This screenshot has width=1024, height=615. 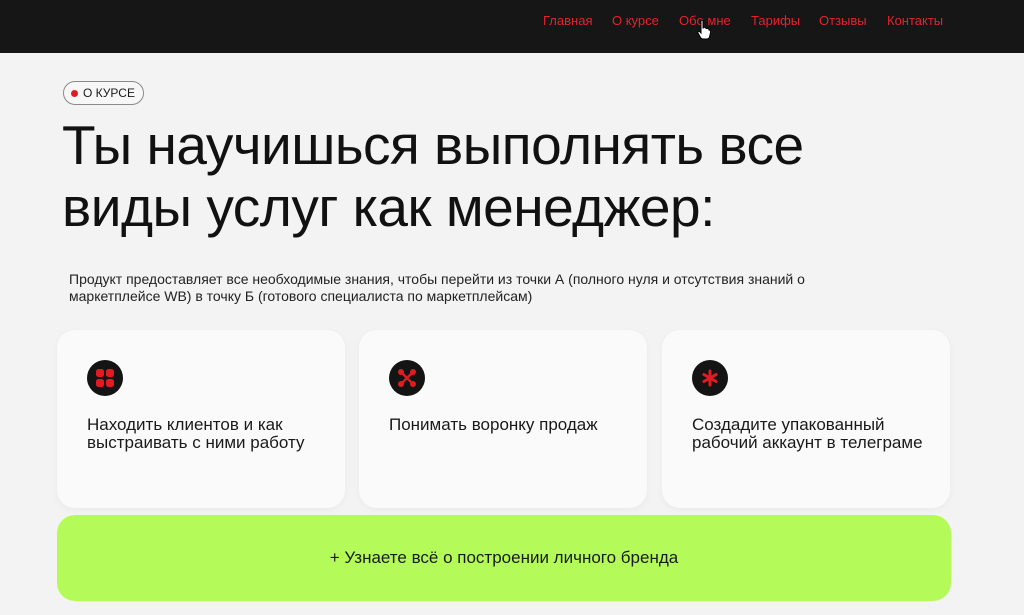 I want to click on nav-link-about-course: О курсе, so click(x=635, y=20).